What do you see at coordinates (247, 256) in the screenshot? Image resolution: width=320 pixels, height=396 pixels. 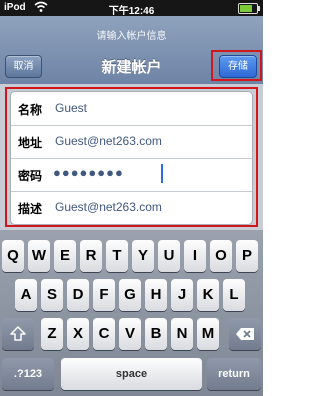 I see `key-p: P` at bounding box center [247, 256].